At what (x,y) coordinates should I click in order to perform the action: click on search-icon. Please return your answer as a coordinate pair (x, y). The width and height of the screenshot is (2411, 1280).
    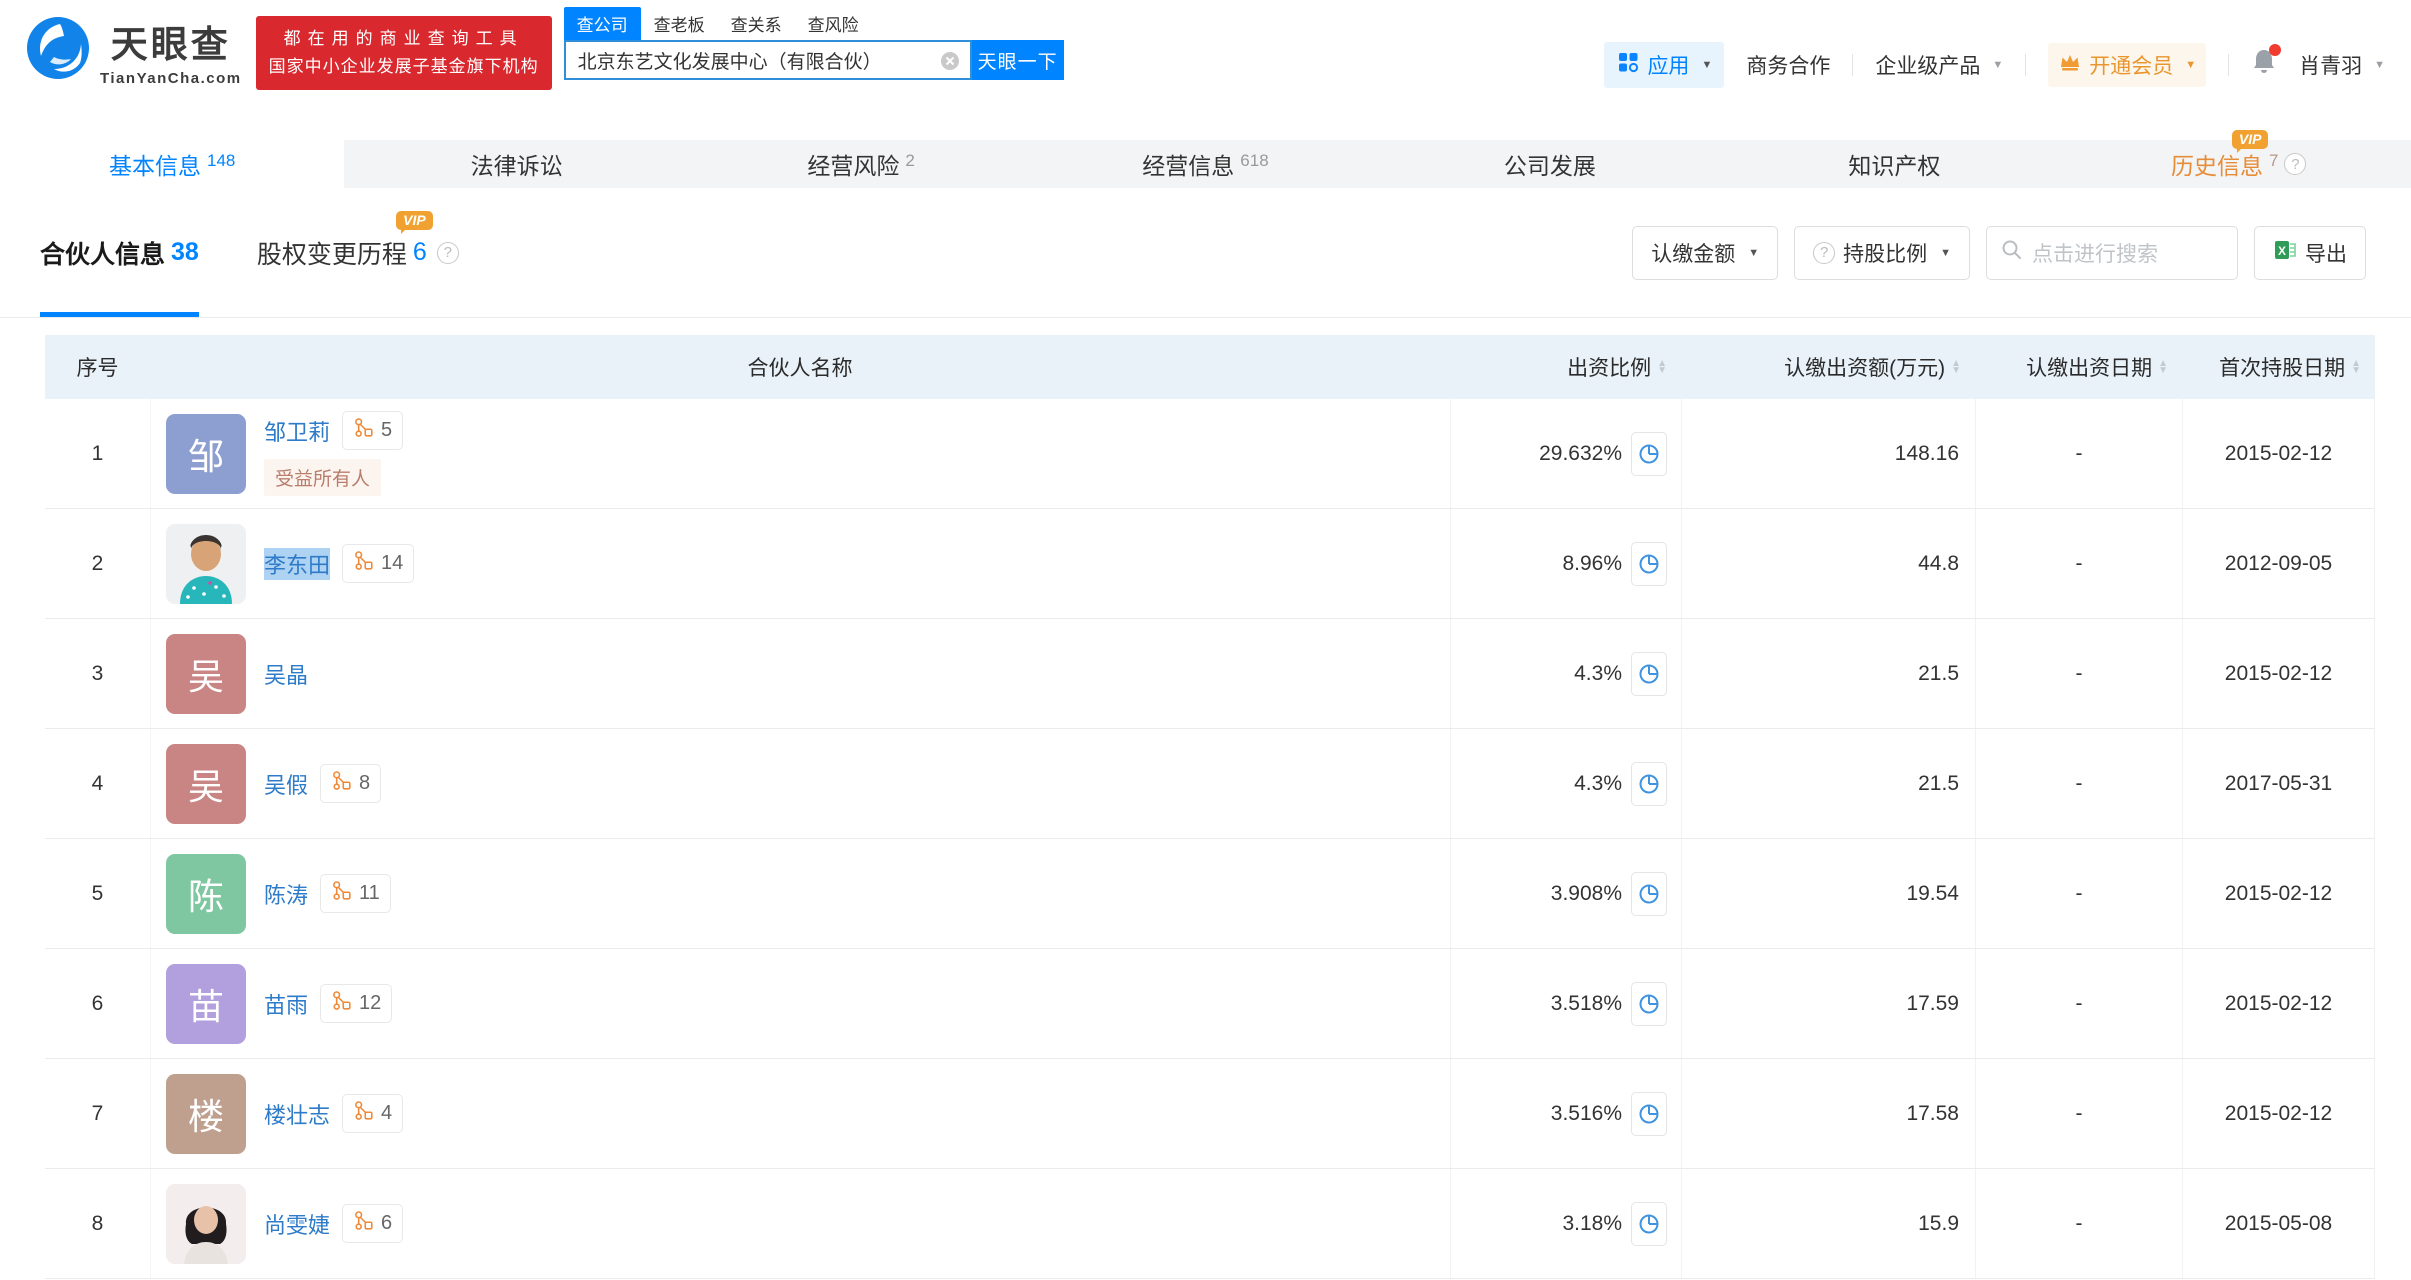
    Looking at the image, I should click on (2012, 253).